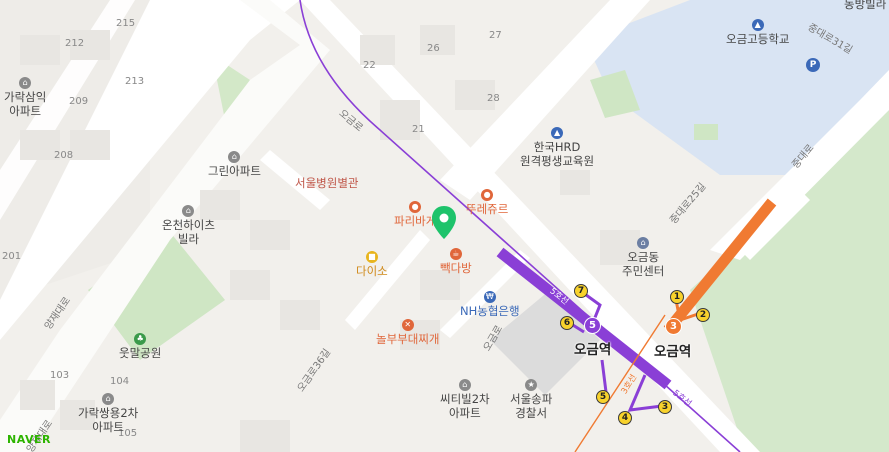  What do you see at coordinates (108, 420) in the screenshot?
I see `poi-label: 가락쌍용2차 아파트` at bounding box center [108, 420].